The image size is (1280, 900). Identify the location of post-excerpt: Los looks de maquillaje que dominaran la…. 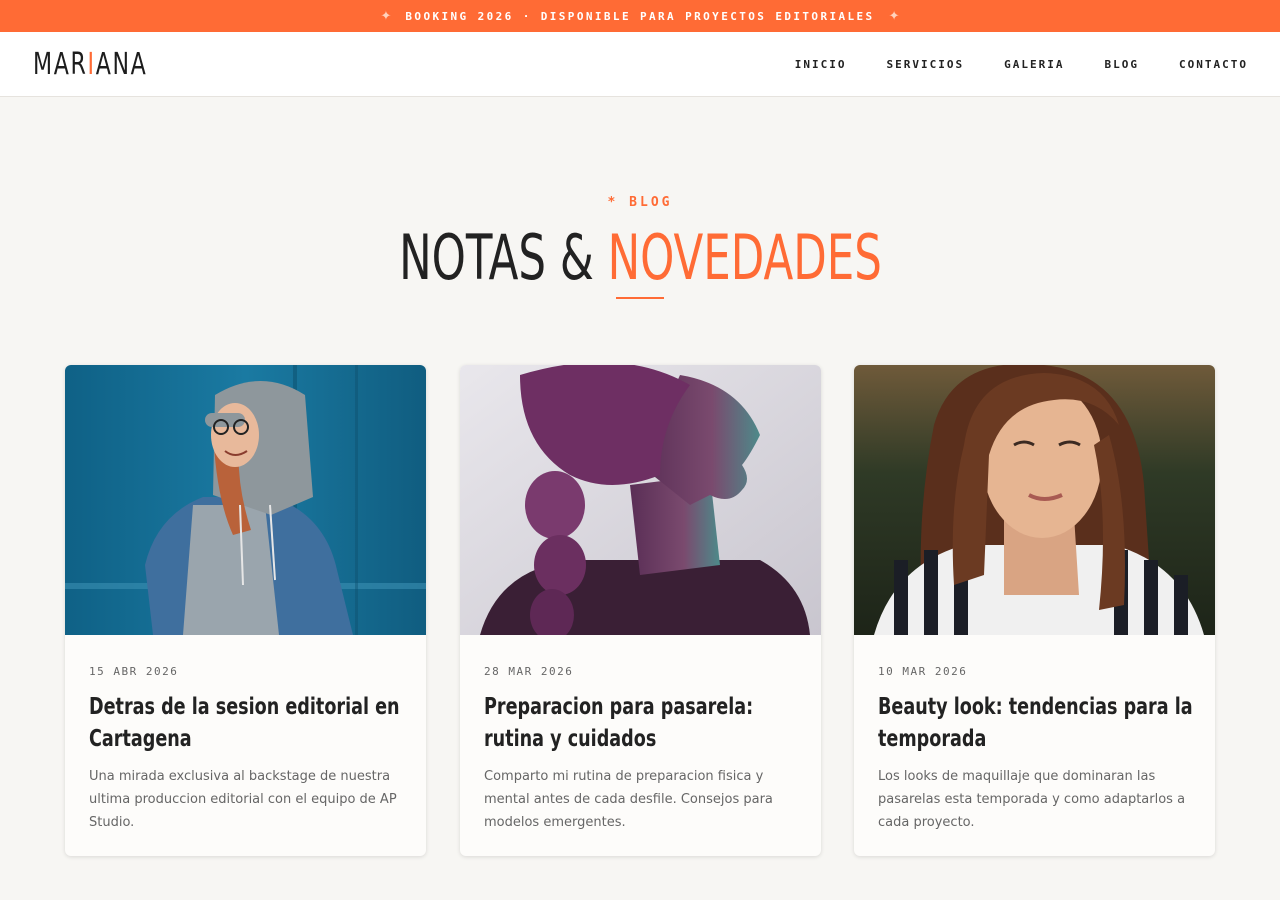
(1032, 799).